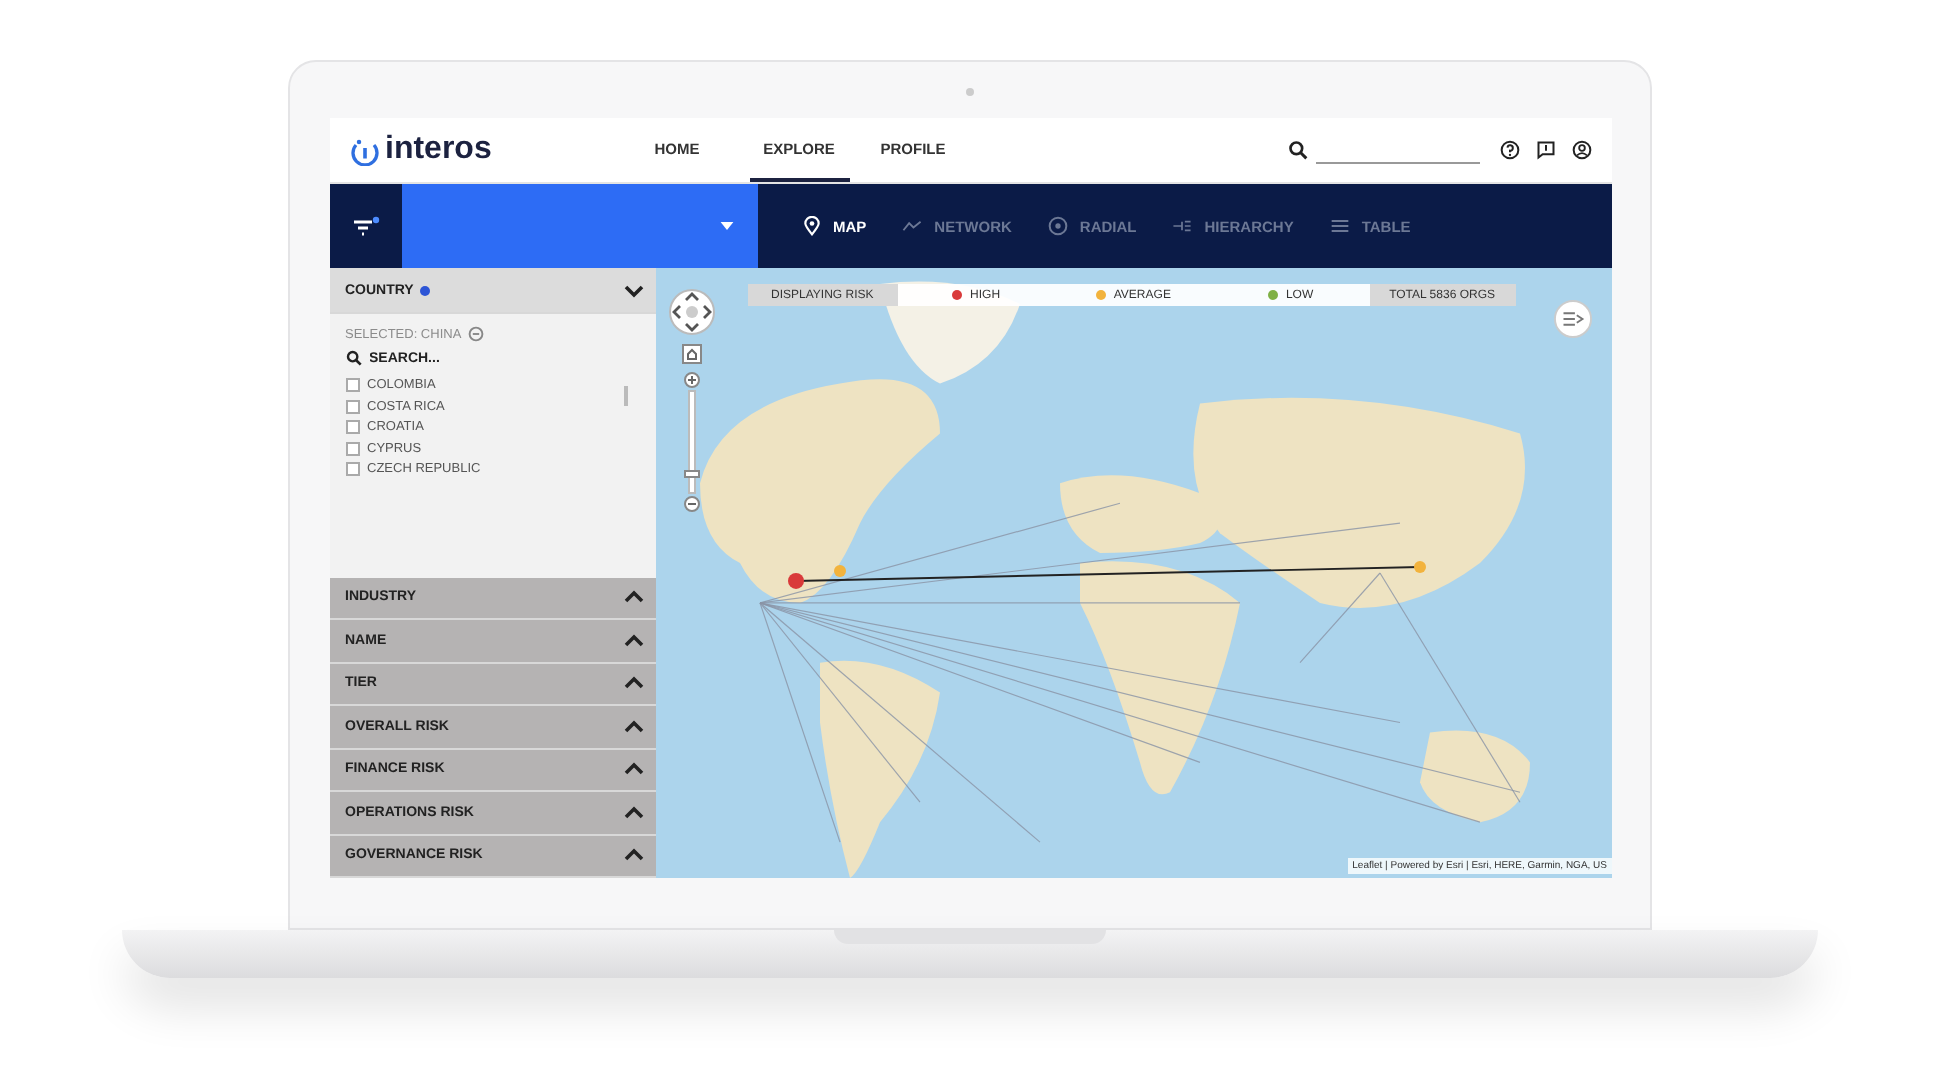  Describe the element at coordinates (1182, 226) in the screenshot. I see `hierarchy-icon` at that location.